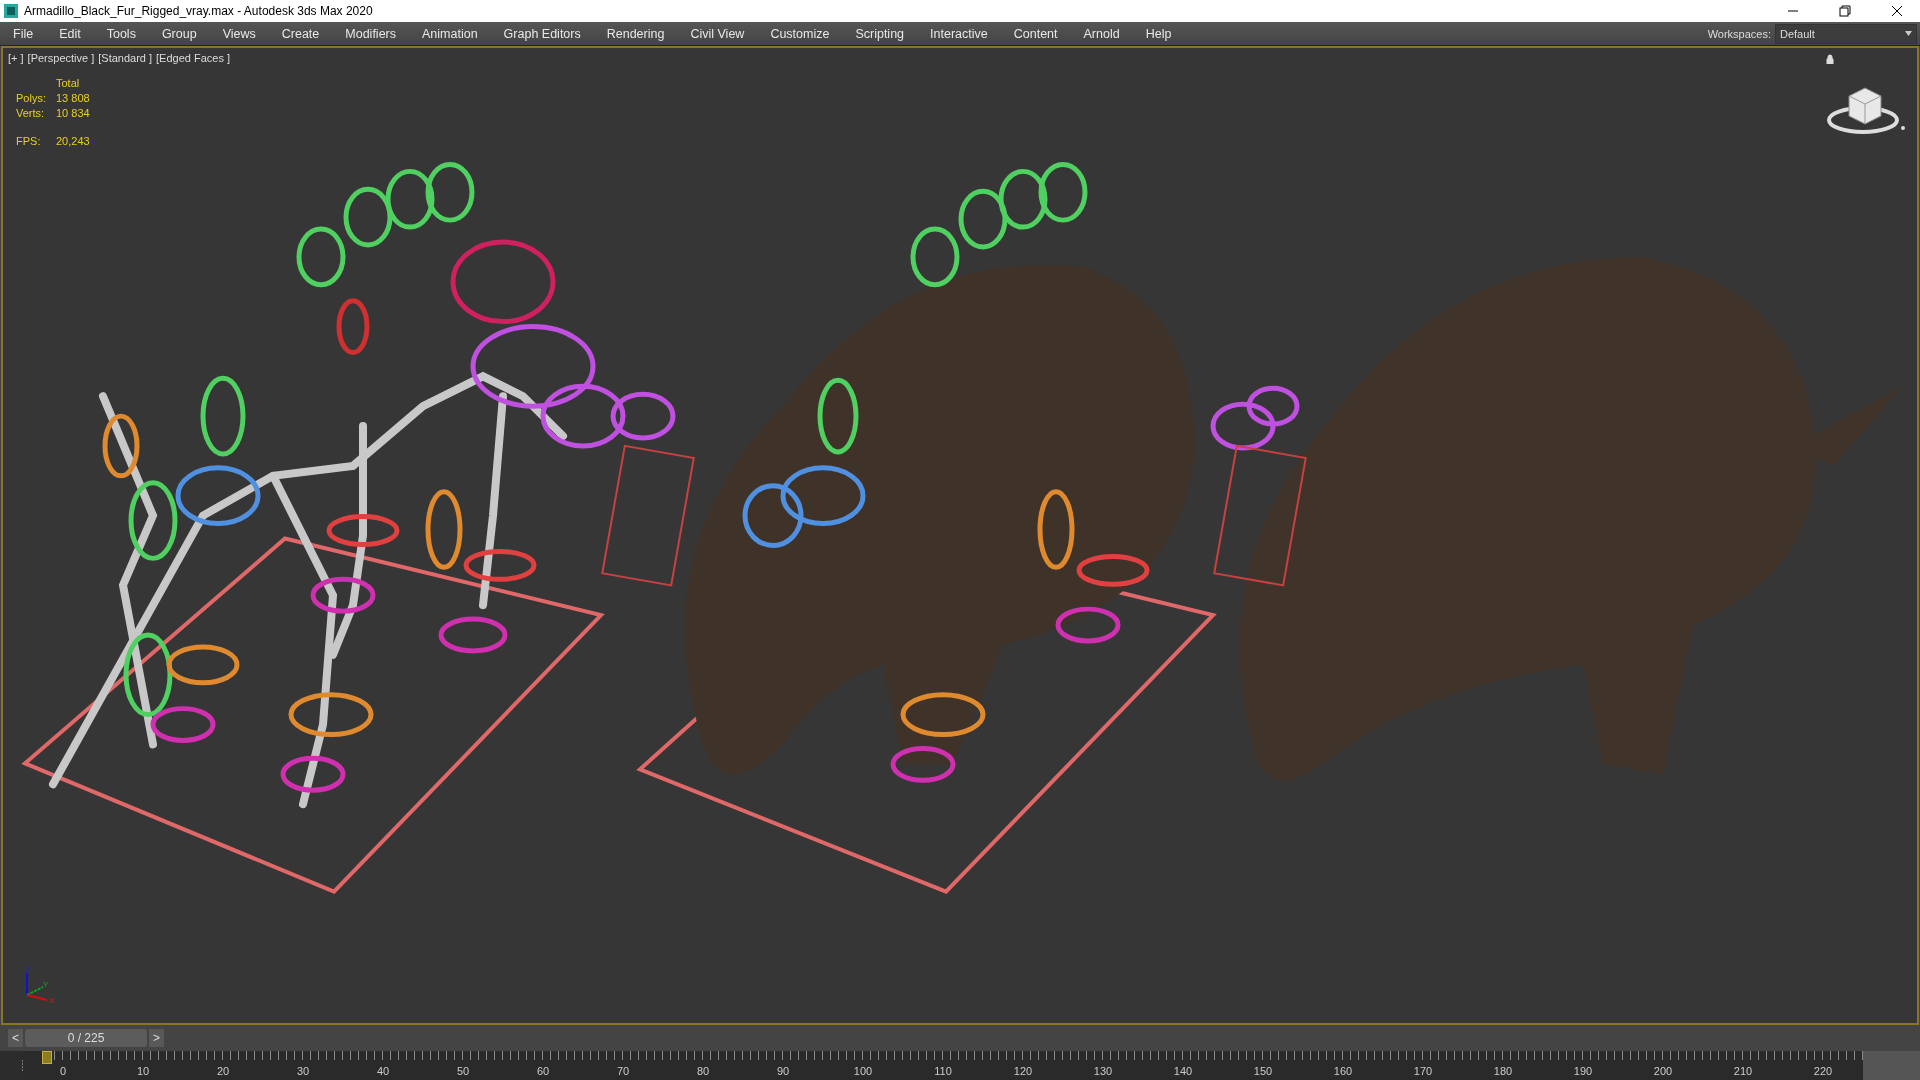  What do you see at coordinates (193, 58) in the screenshot?
I see `viewport-label: [Edged Faces ]` at bounding box center [193, 58].